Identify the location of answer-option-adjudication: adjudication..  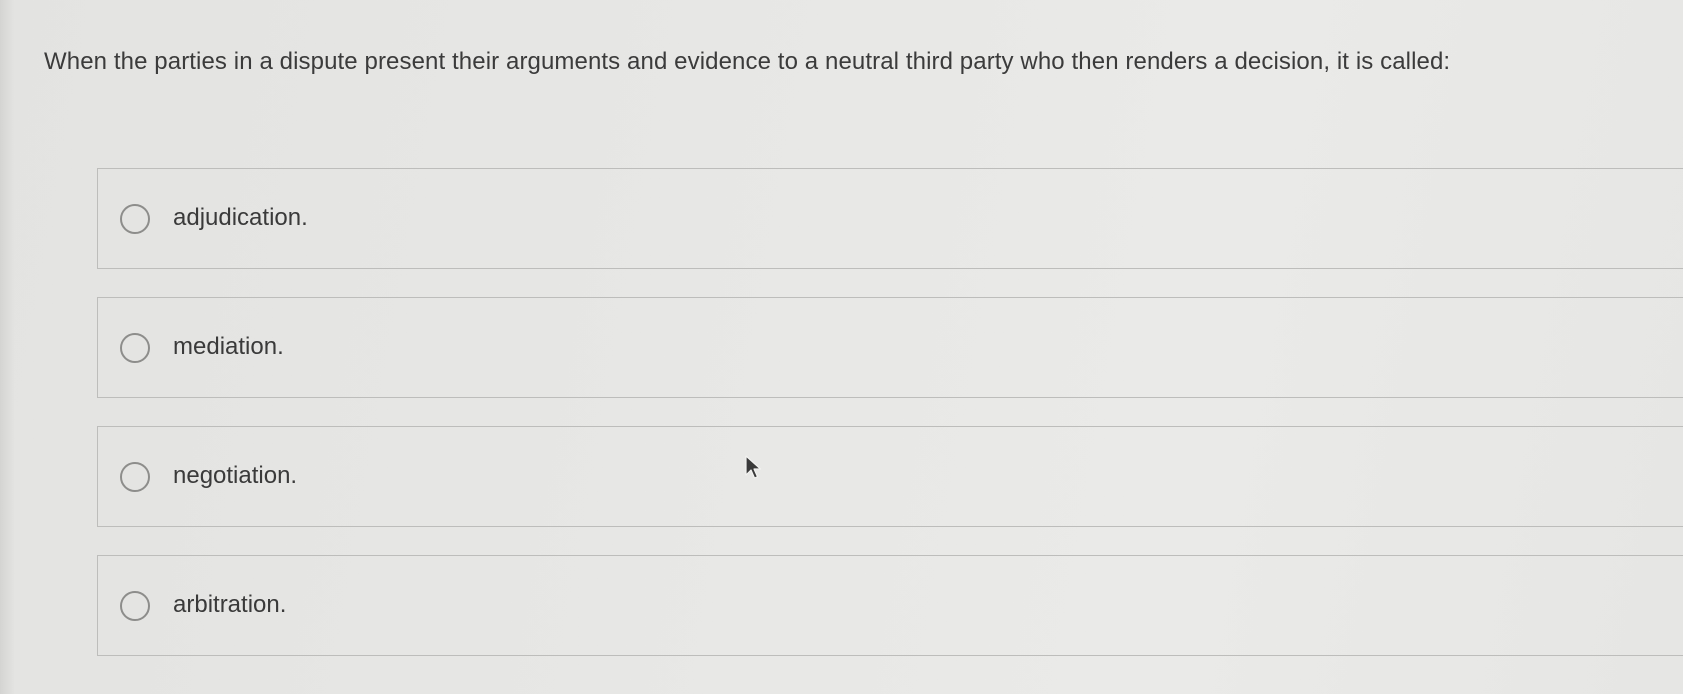
(890, 218).